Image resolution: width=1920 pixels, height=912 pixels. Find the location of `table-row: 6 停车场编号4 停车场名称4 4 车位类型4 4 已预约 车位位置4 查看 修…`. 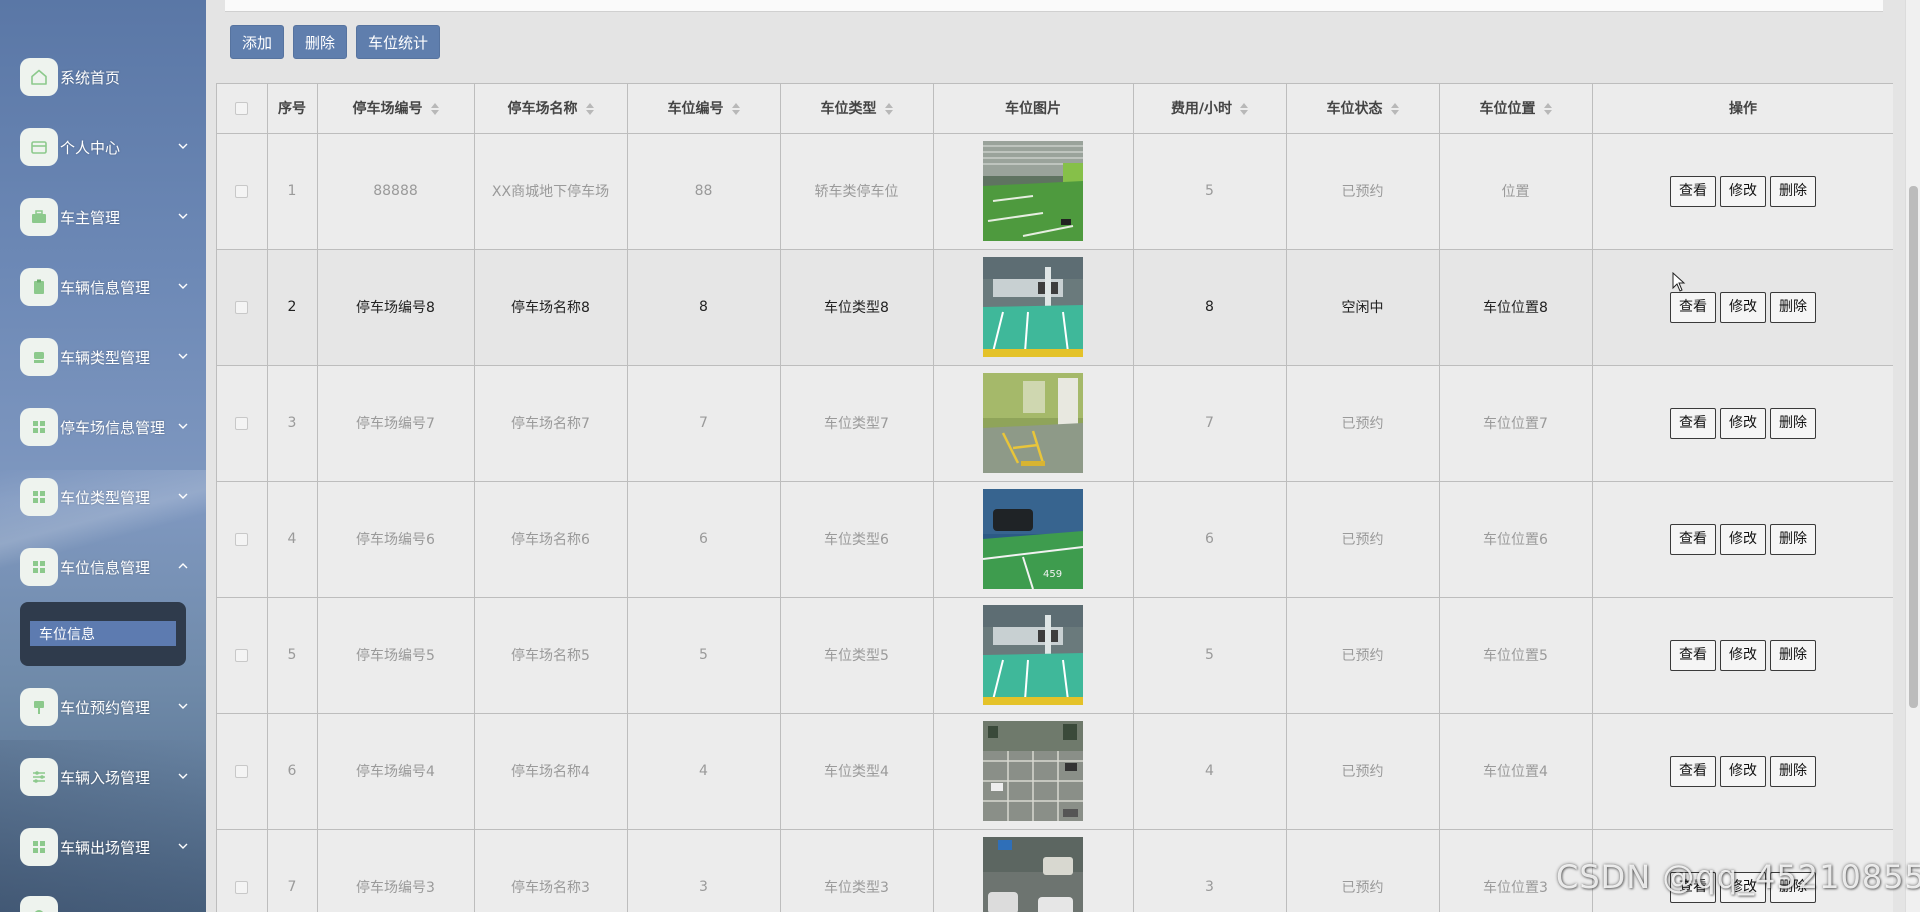

table-row: 6 停车场编号4 停车场名称4 4 车位类型4 4 已预约 车位位置4 查看 修… is located at coordinates (1055, 771).